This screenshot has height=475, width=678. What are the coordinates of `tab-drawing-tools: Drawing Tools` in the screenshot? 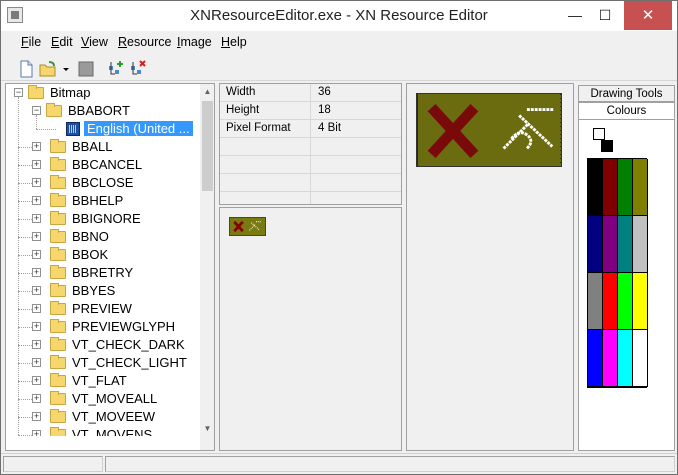 It's located at (626, 93).